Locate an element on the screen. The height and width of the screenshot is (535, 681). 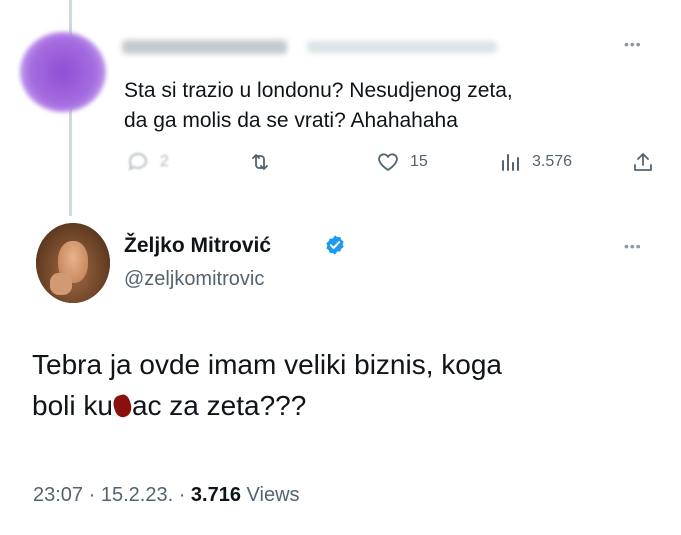
tweet-text-part-2: boli ku is located at coordinates (72, 405).